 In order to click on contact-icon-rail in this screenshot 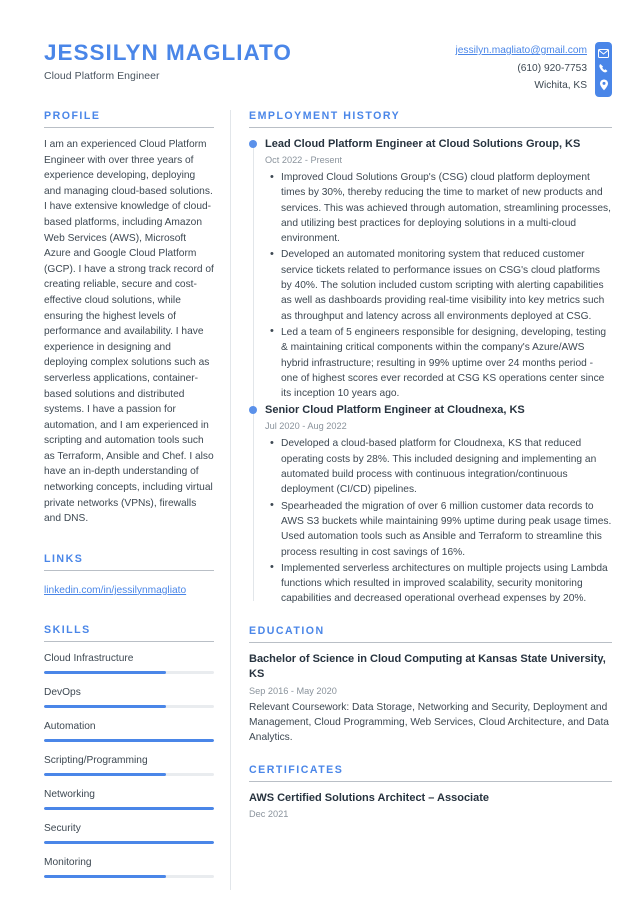, I will do `click(603, 69)`.